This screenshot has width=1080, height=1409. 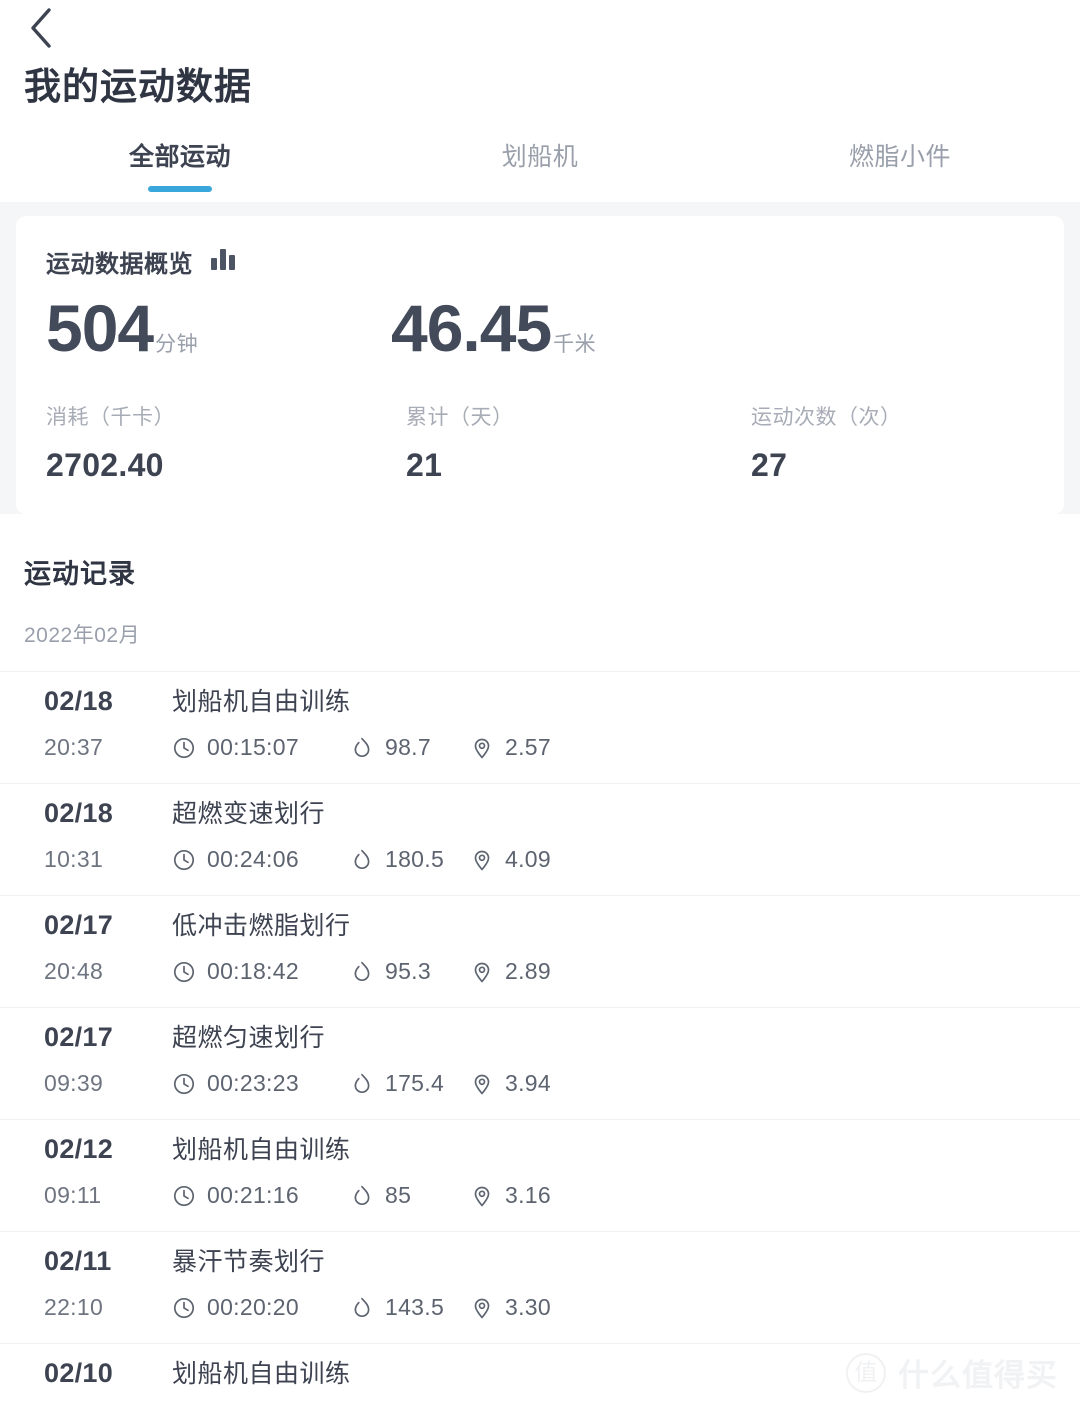 I want to click on stat-distance-km: 46.45 千米, so click(x=493, y=328).